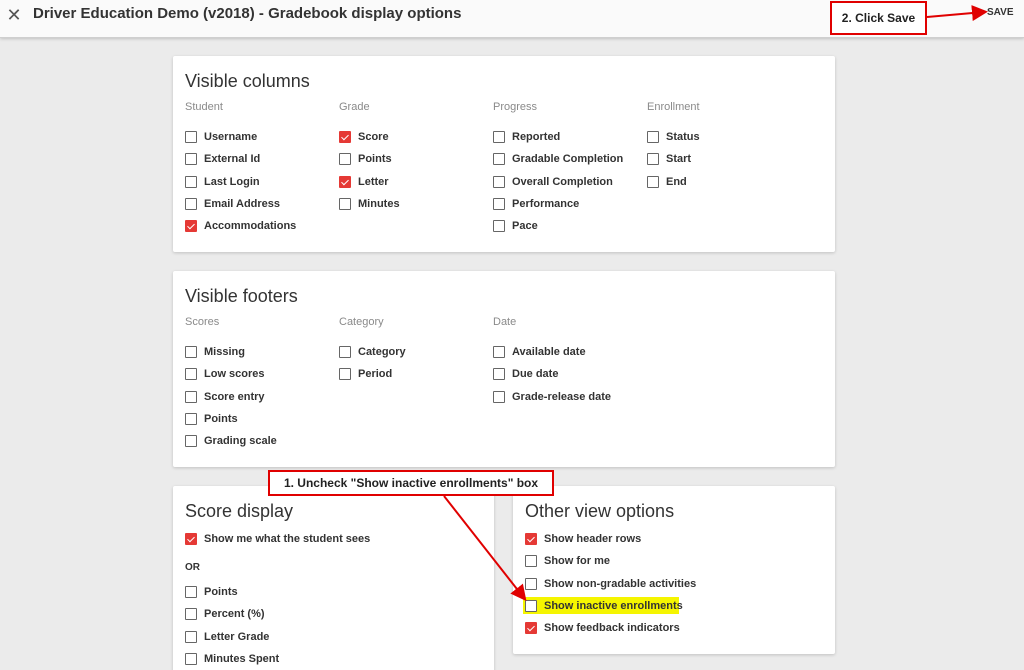  Describe the element at coordinates (241, 296) in the screenshot. I see `visible-footers-title: Visible footers` at that location.